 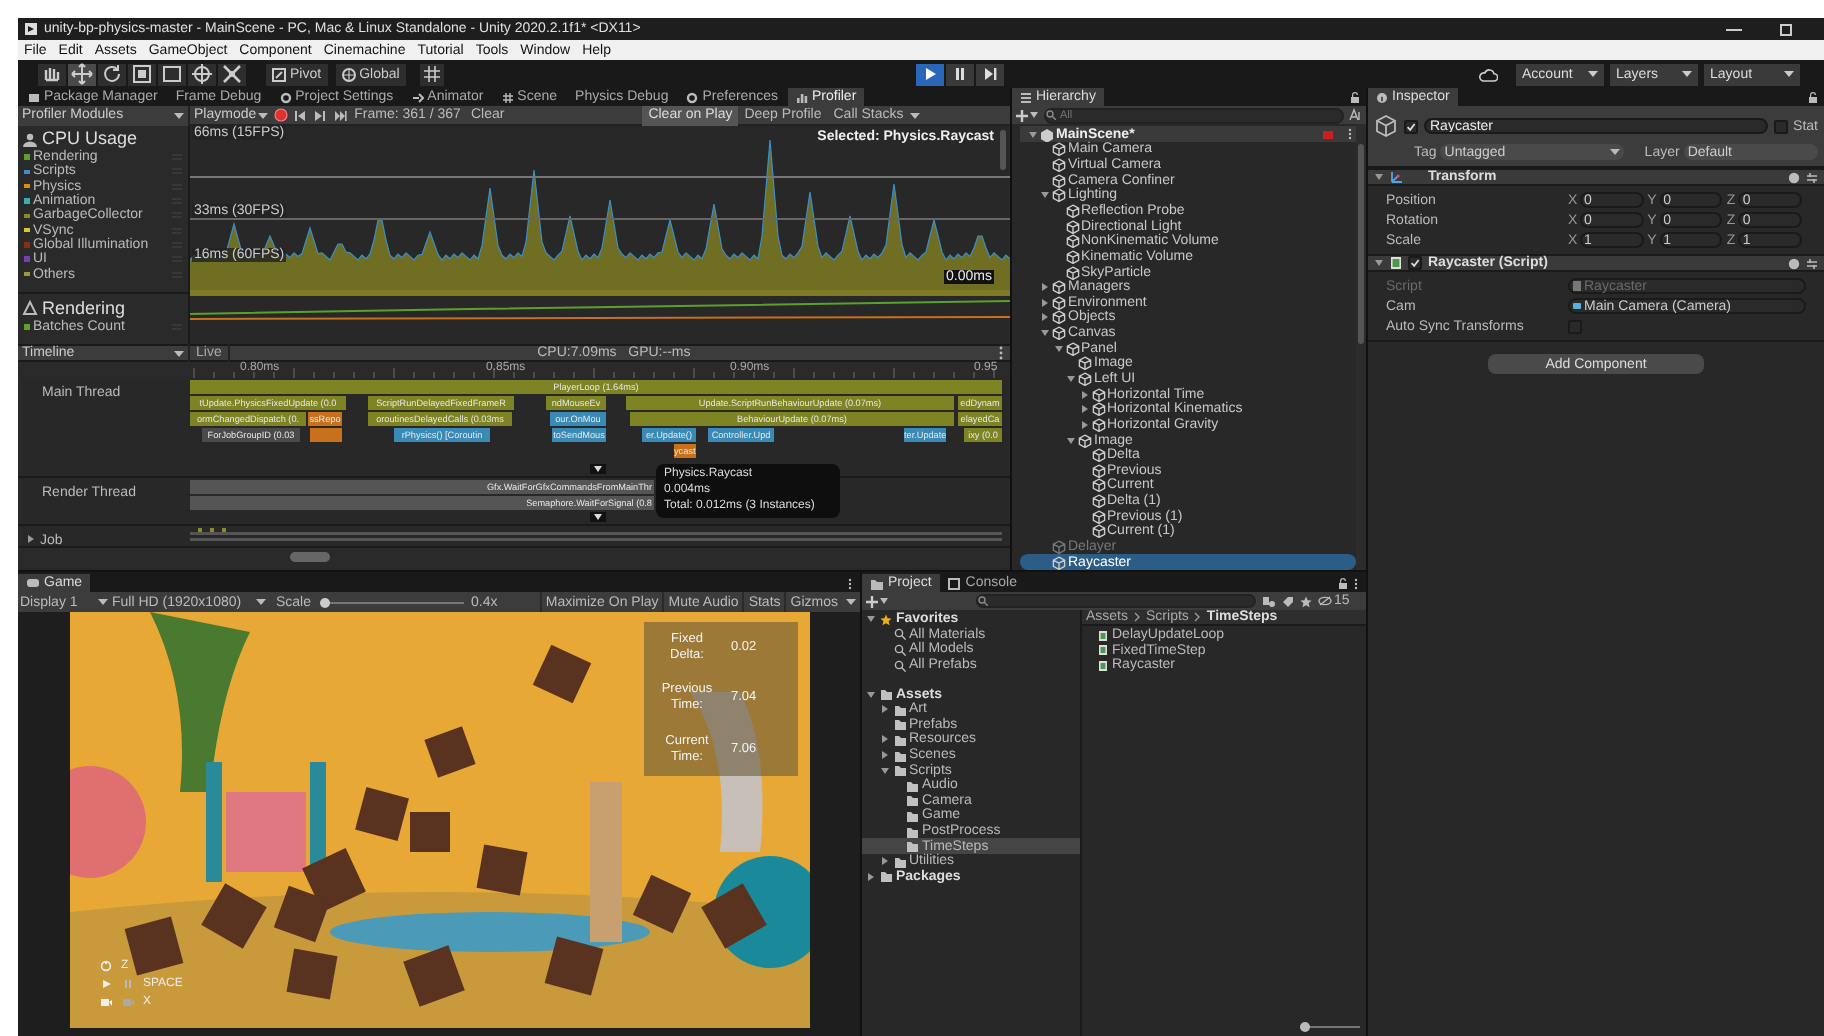 I want to click on scale-icon, so click(x=142, y=74).